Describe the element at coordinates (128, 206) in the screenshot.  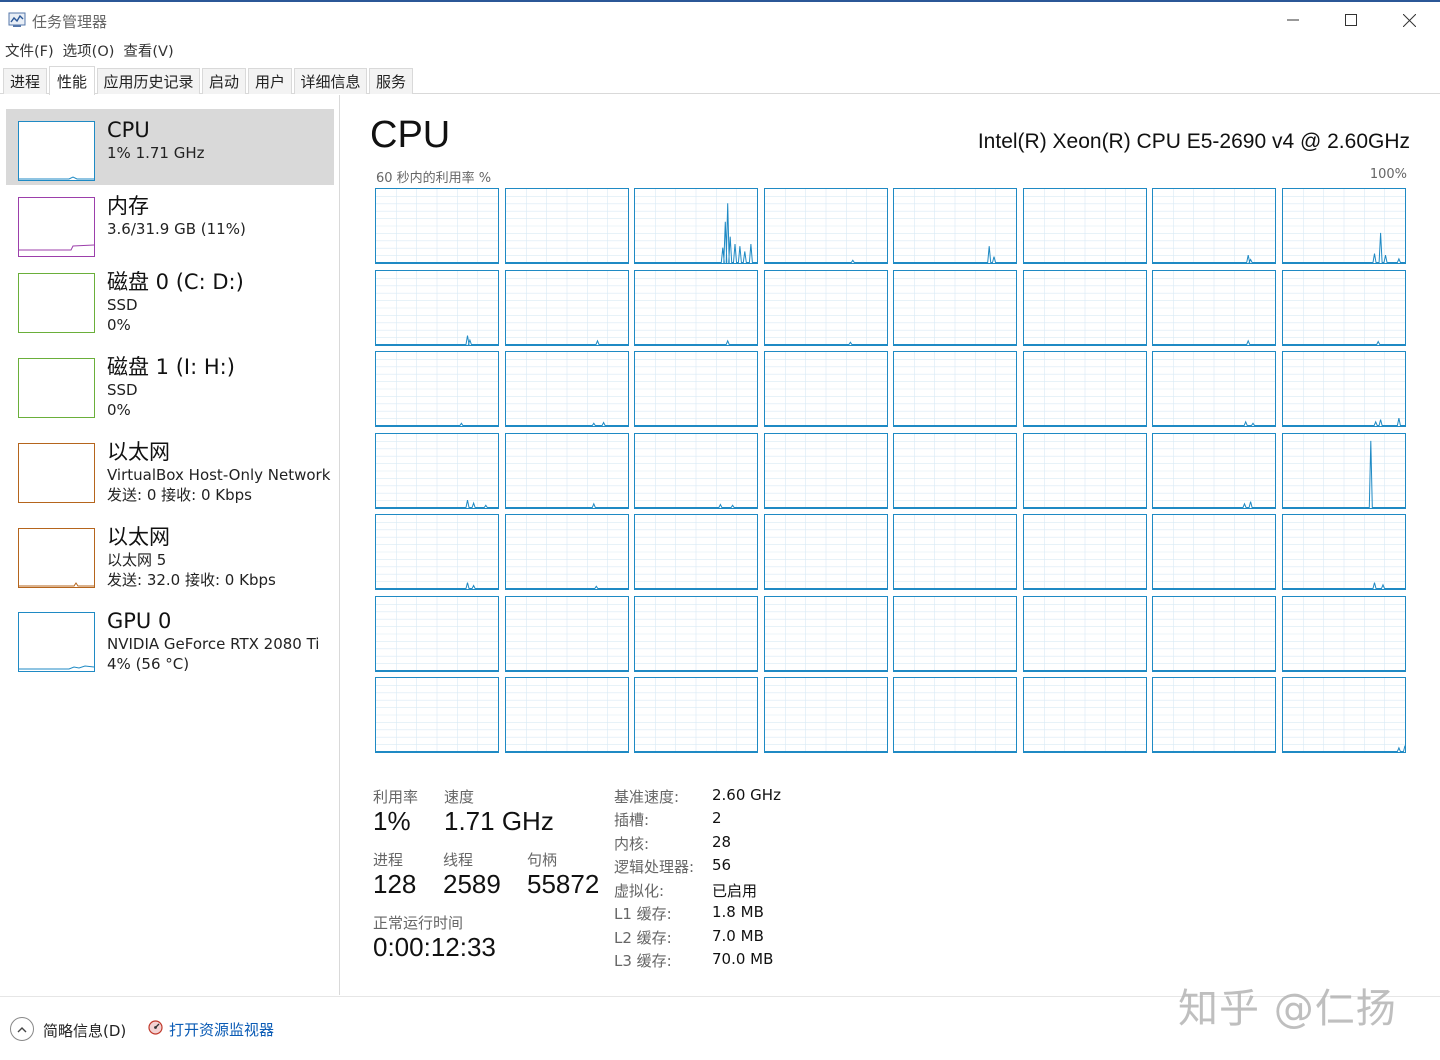
I see `sidebar-item-name: 内存` at that location.